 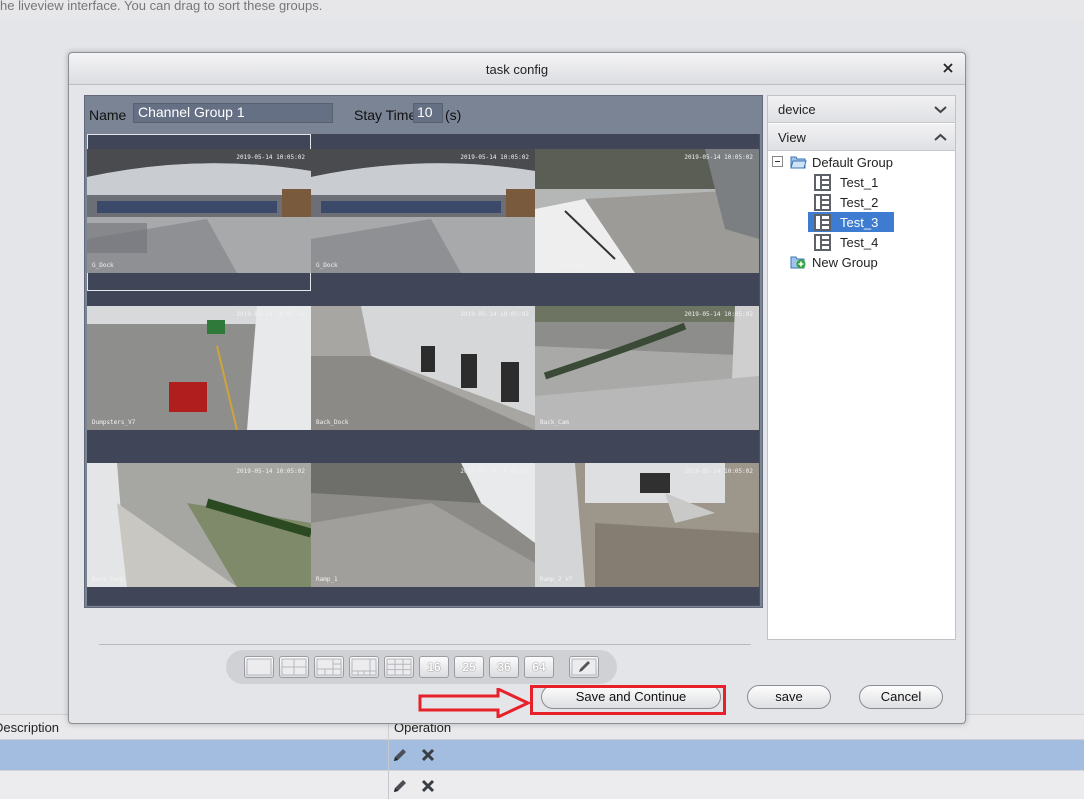 What do you see at coordinates (332, 422) in the screenshot?
I see `camera-name: Back_Dock` at bounding box center [332, 422].